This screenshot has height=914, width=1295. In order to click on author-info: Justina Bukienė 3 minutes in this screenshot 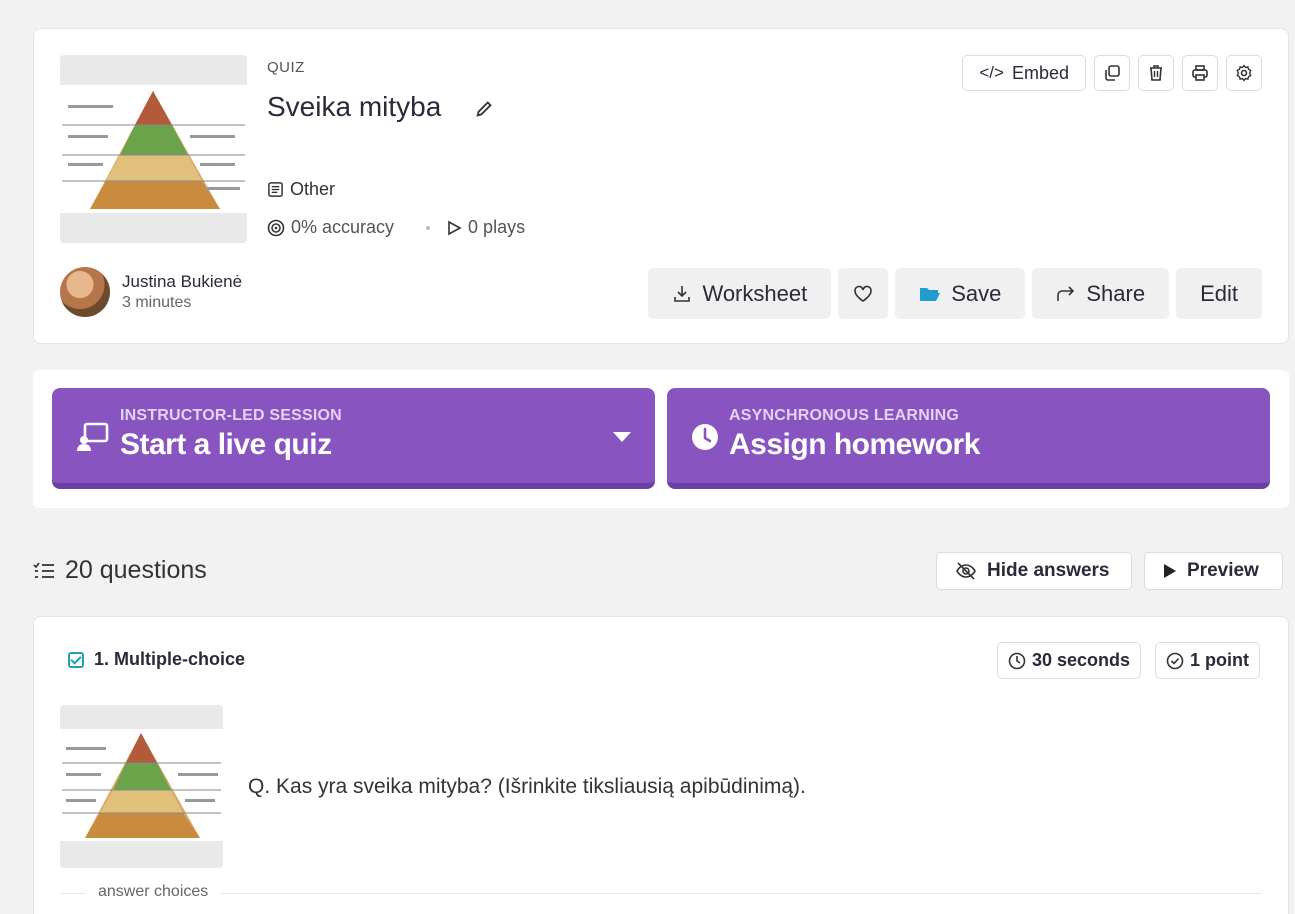, I will do `click(151, 292)`.